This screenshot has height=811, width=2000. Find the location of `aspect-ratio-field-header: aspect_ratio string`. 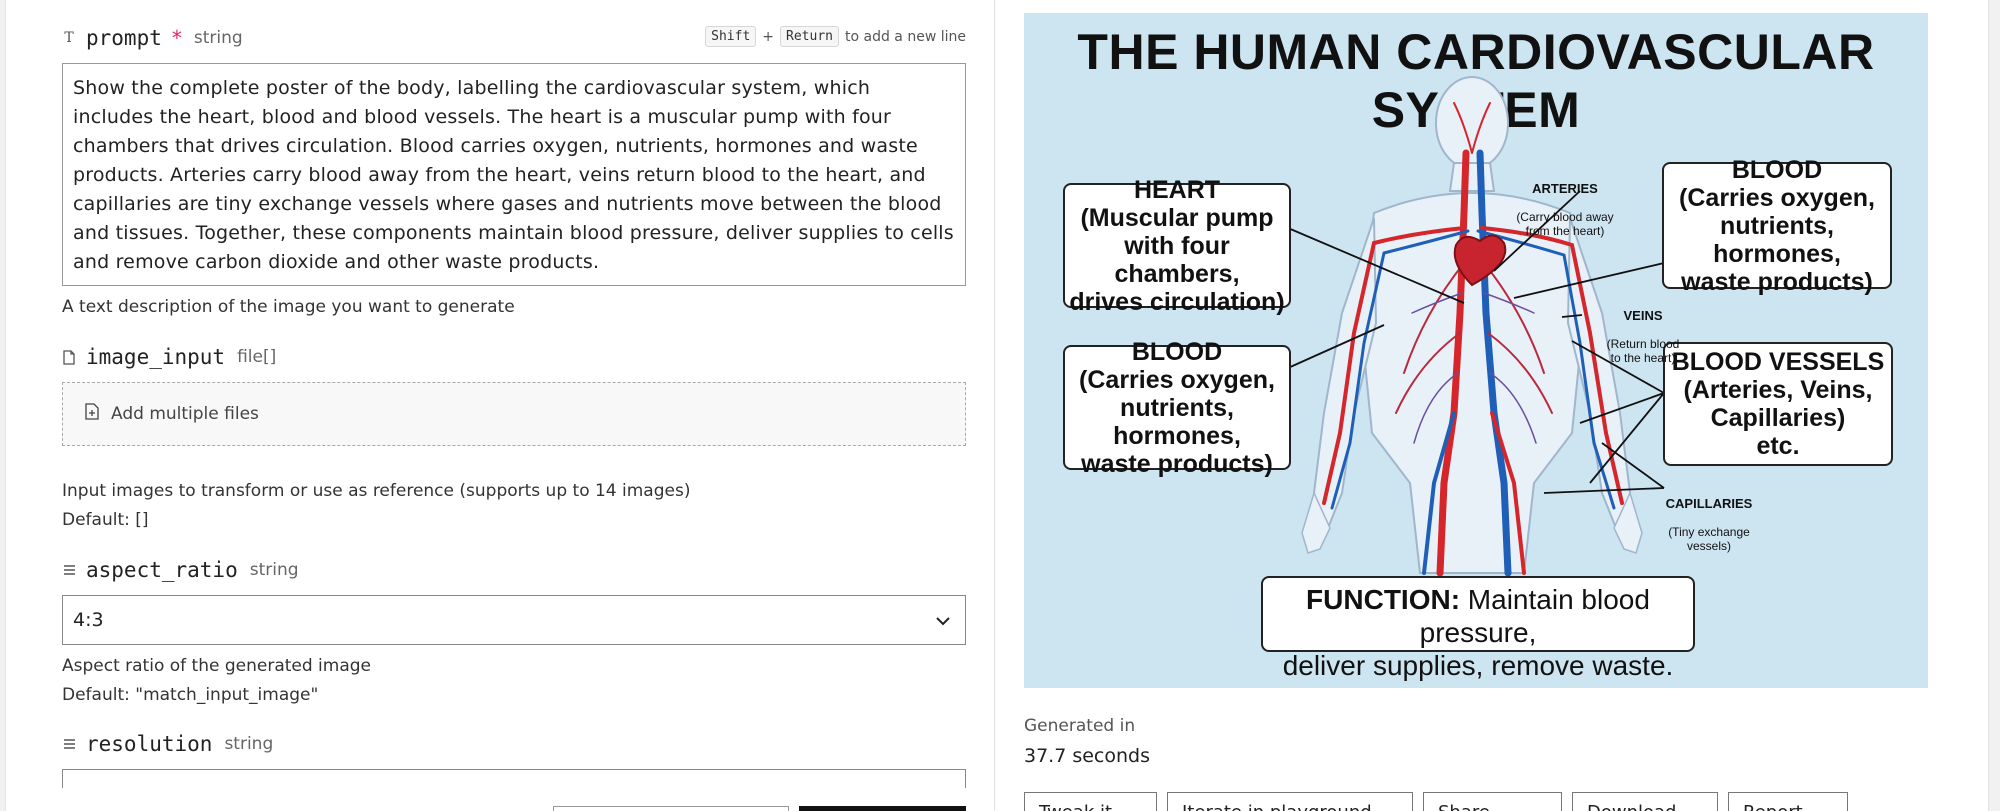

aspect-ratio-field-header: aspect_ratio string is located at coordinates (180, 570).